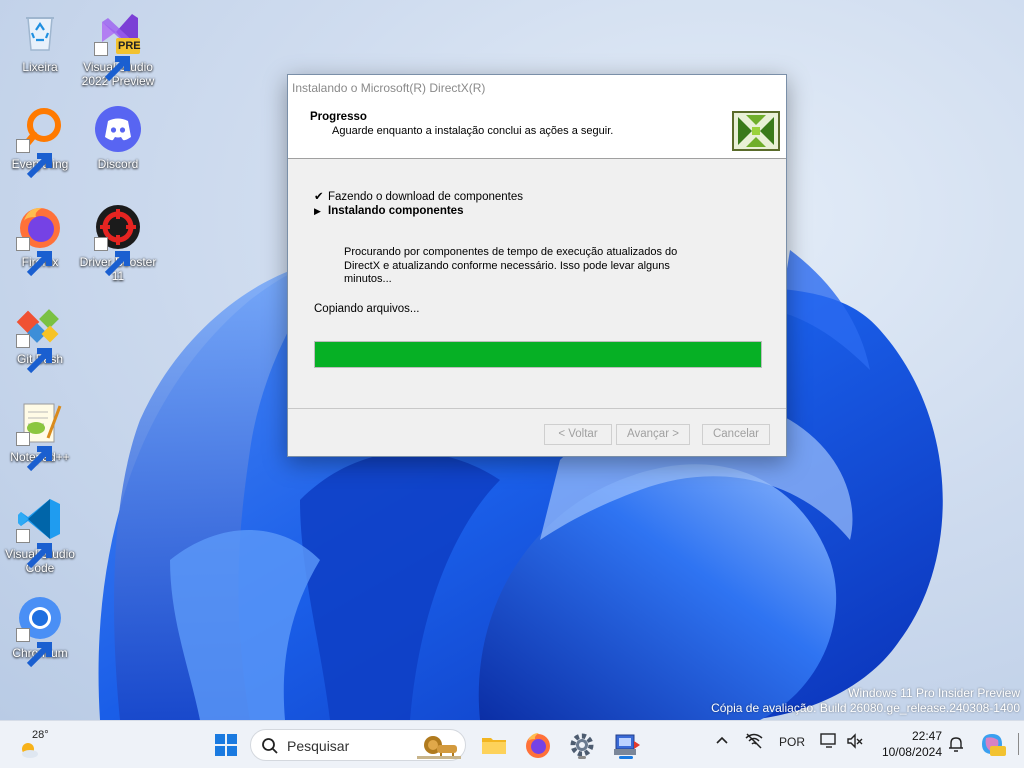  I want to click on desktop-icon-driver-booster: Driver Booster 11, so click(118, 243).